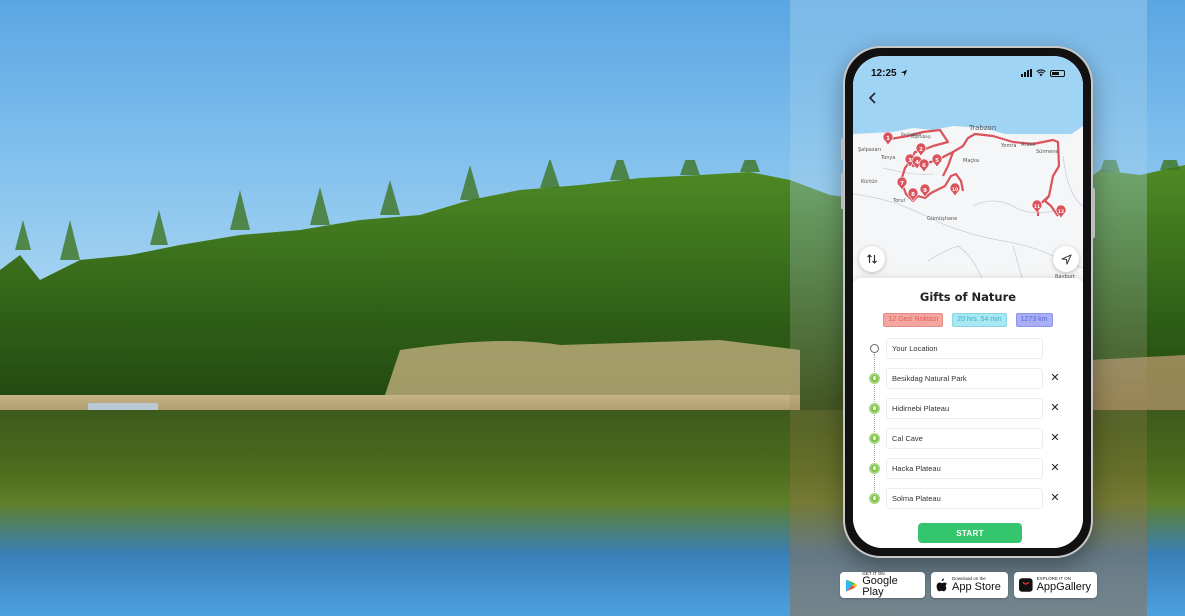 The image size is (1185, 616). I want to click on map-marker-label: 11, so click(1037, 207).